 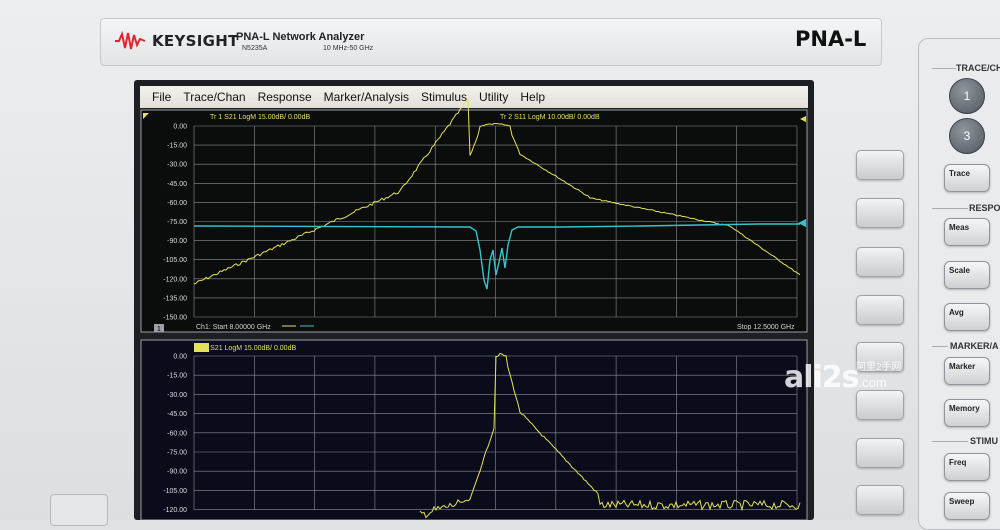 What do you see at coordinates (872, 382) in the screenshot?
I see `watermark-suffix: .com` at bounding box center [872, 382].